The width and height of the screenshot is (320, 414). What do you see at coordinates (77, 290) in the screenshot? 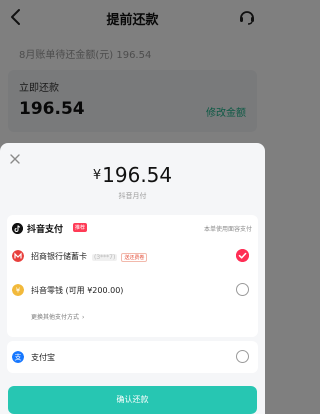
I see `douyin-balance-label: 抖音零钱 (可用 ¥200.00)` at bounding box center [77, 290].